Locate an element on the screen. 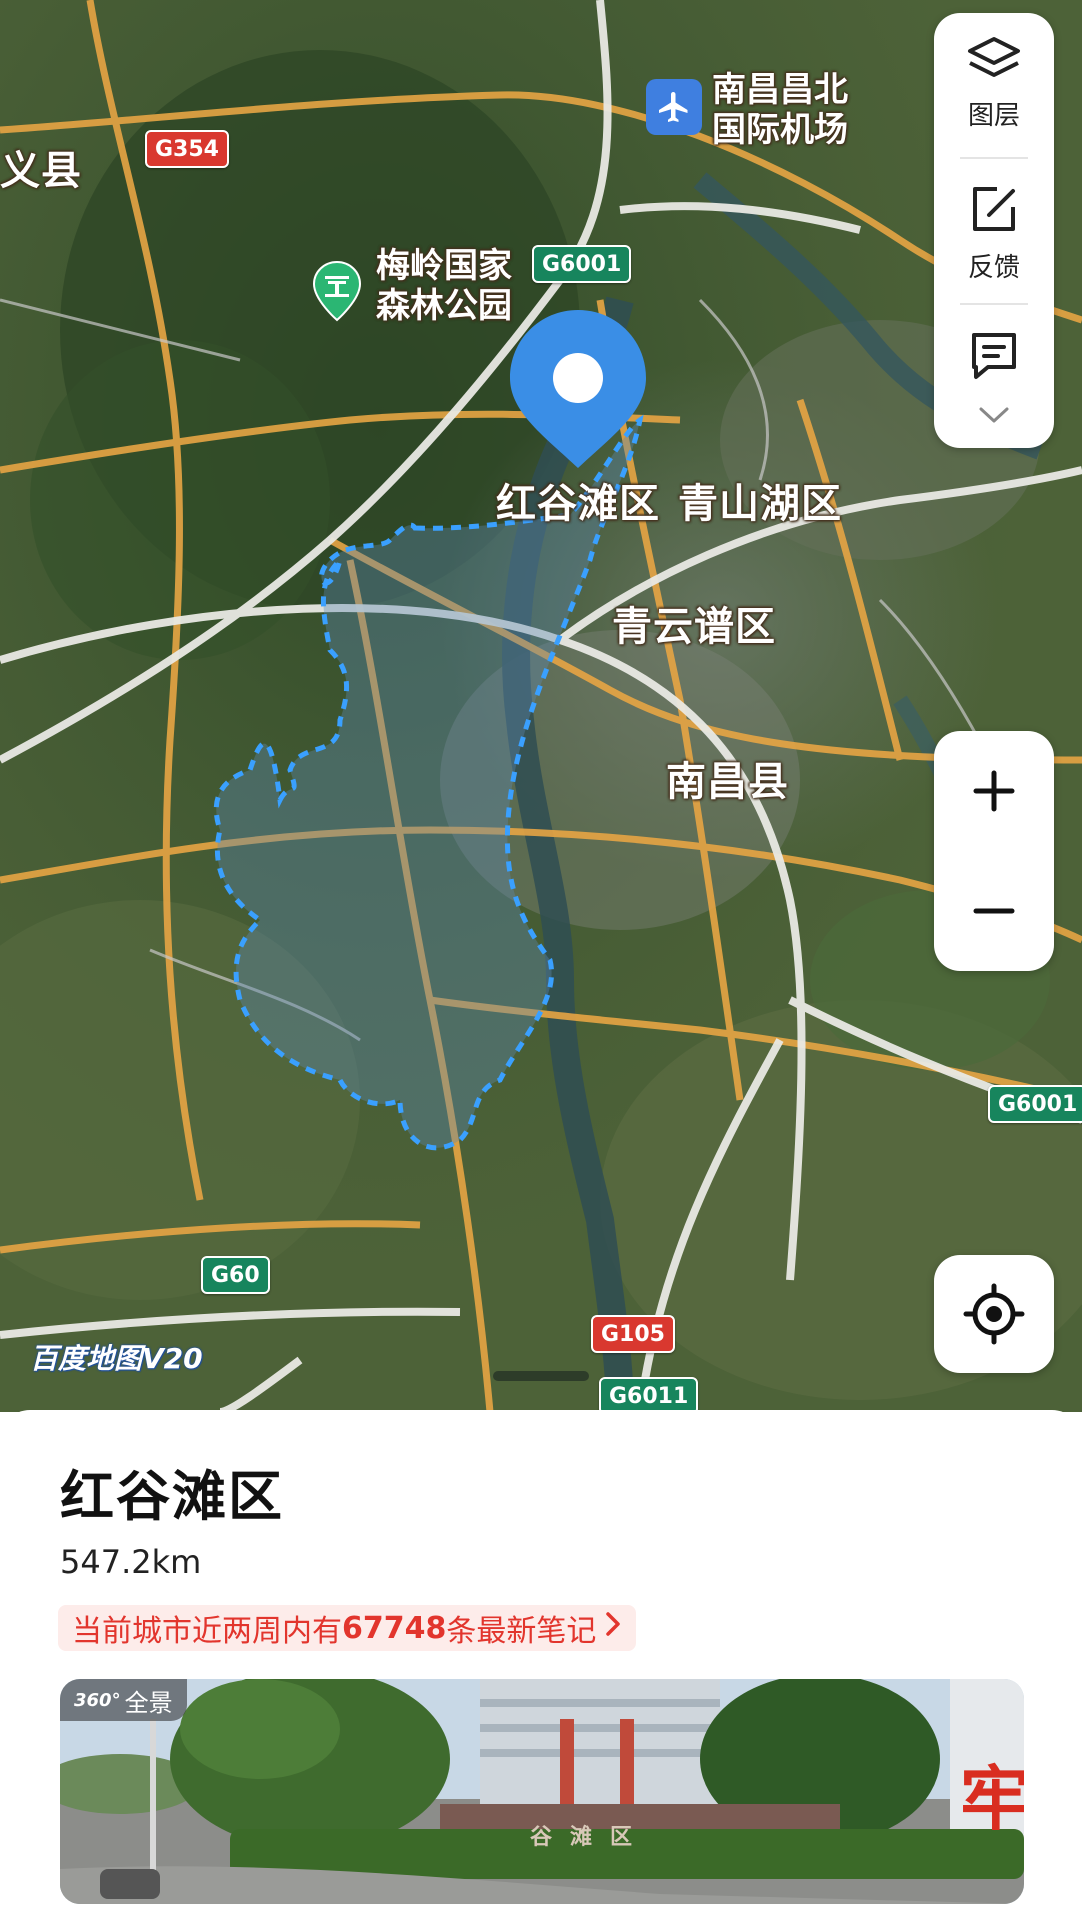 This screenshot has height=1923, width=1082. map-toolbar: 图层 反馈 is located at coordinates (994, 230).